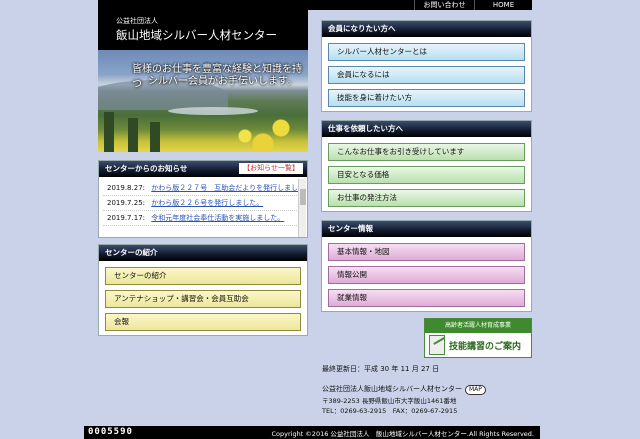  What do you see at coordinates (203, 253) in the screenshot?
I see `intro-heading: センターの紹介` at bounding box center [203, 253].